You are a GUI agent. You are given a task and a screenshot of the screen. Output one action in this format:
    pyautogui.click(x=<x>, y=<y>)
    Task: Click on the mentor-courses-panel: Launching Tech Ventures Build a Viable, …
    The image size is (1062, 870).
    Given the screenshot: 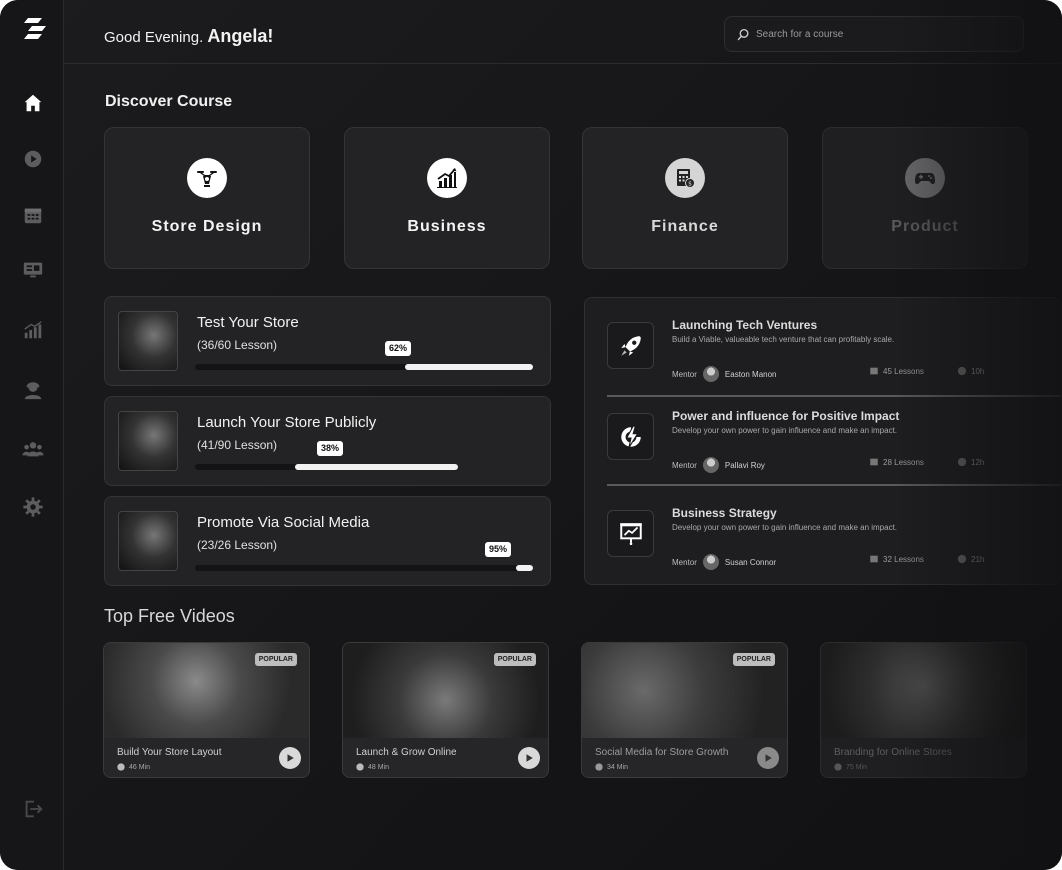 What is the action you would take?
    pyautogui.click(x=823, y=441)
    